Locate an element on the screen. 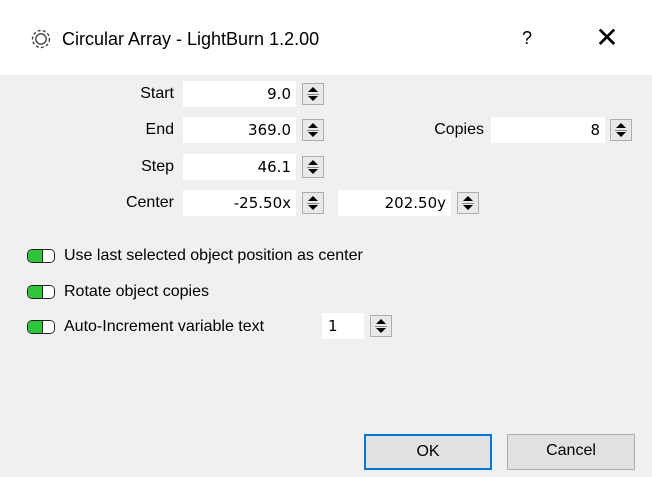 The image size is (652, 477). copies-spinner is located at coordinates (621, 130).